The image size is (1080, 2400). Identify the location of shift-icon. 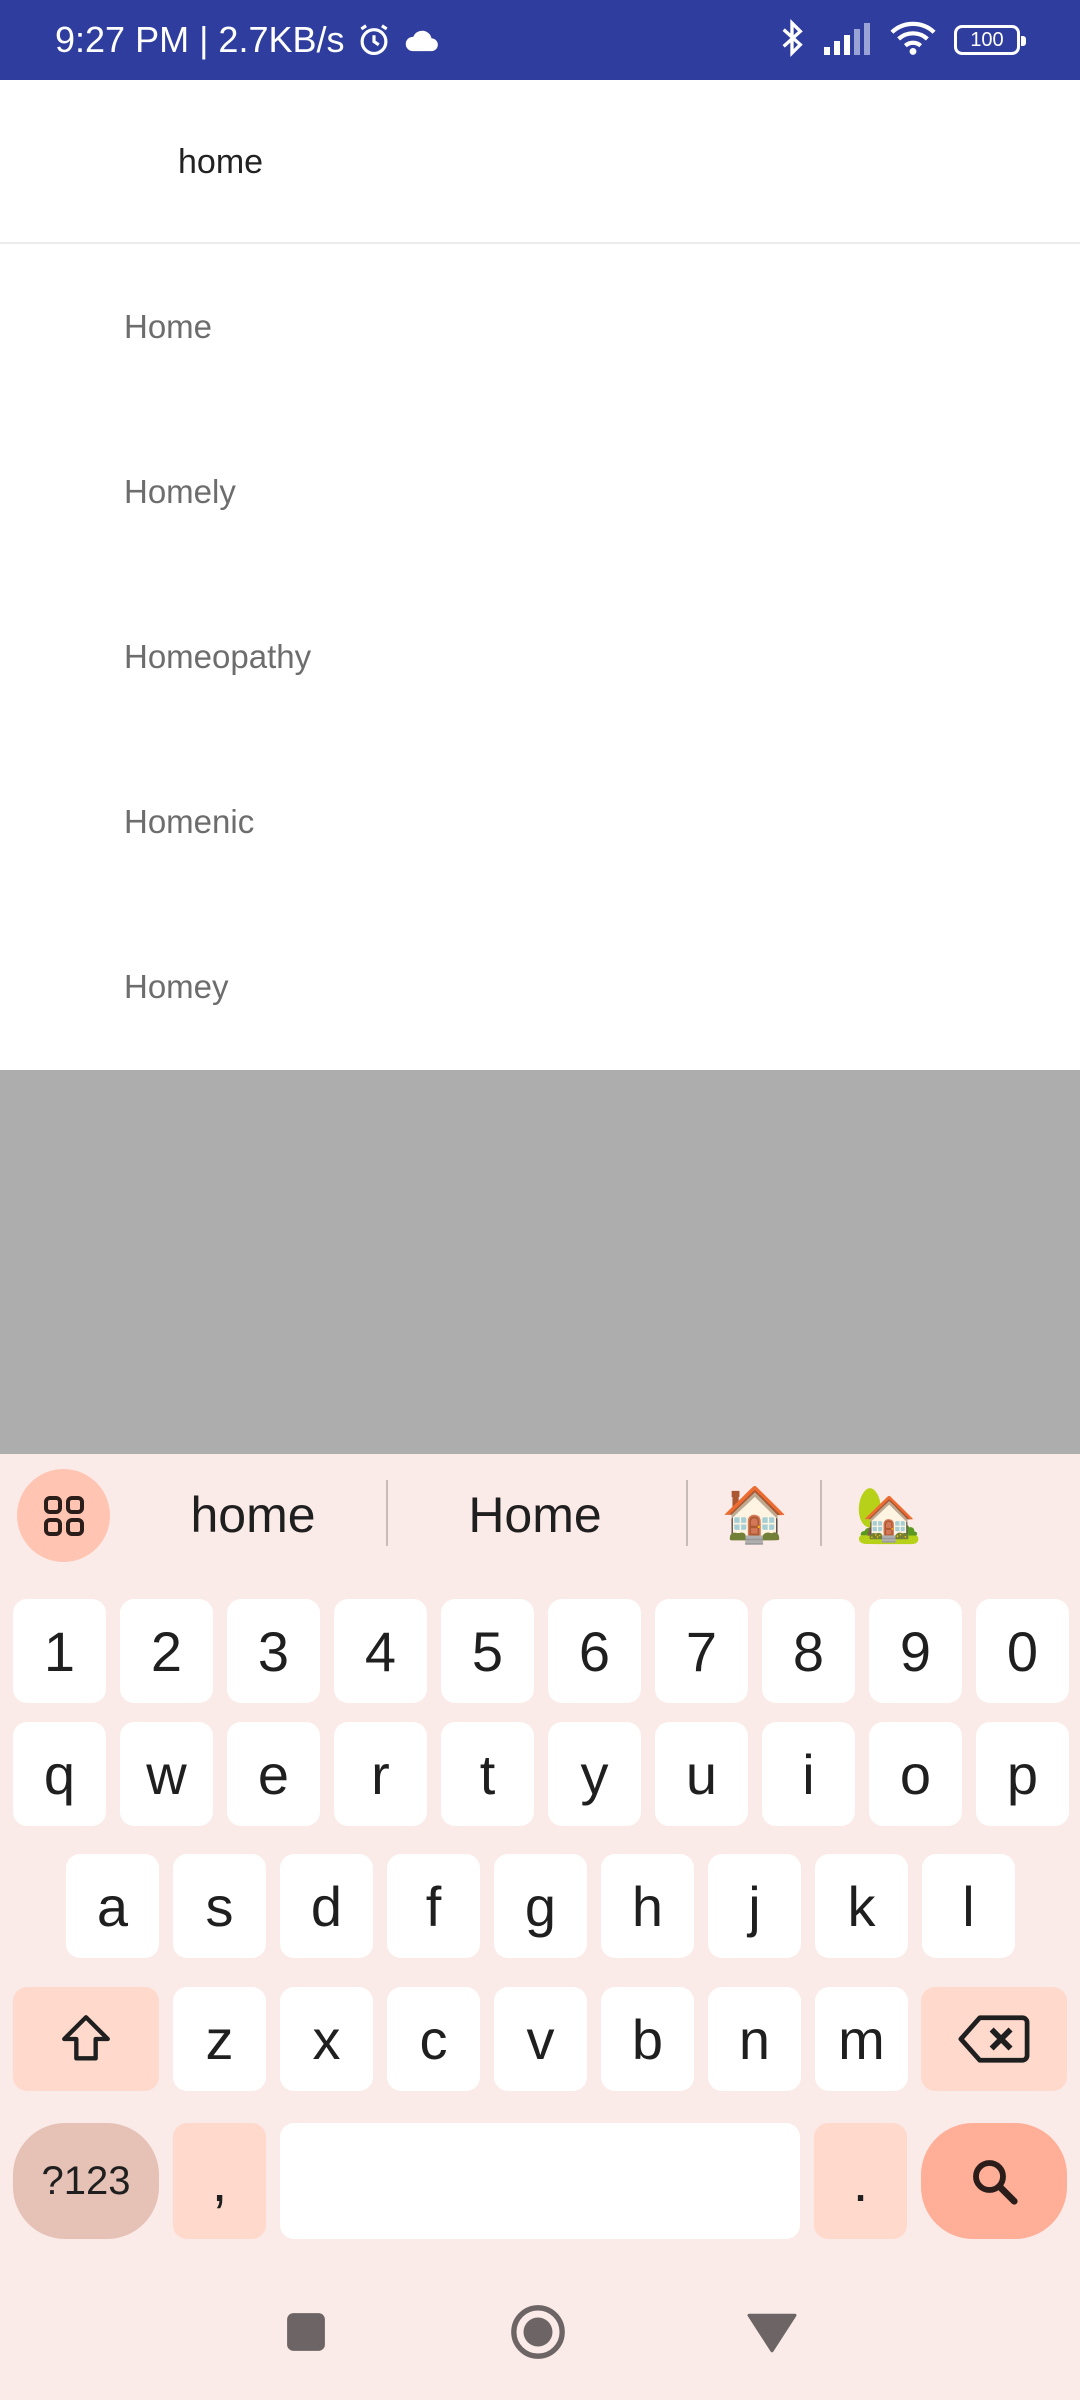
(86, 2038).